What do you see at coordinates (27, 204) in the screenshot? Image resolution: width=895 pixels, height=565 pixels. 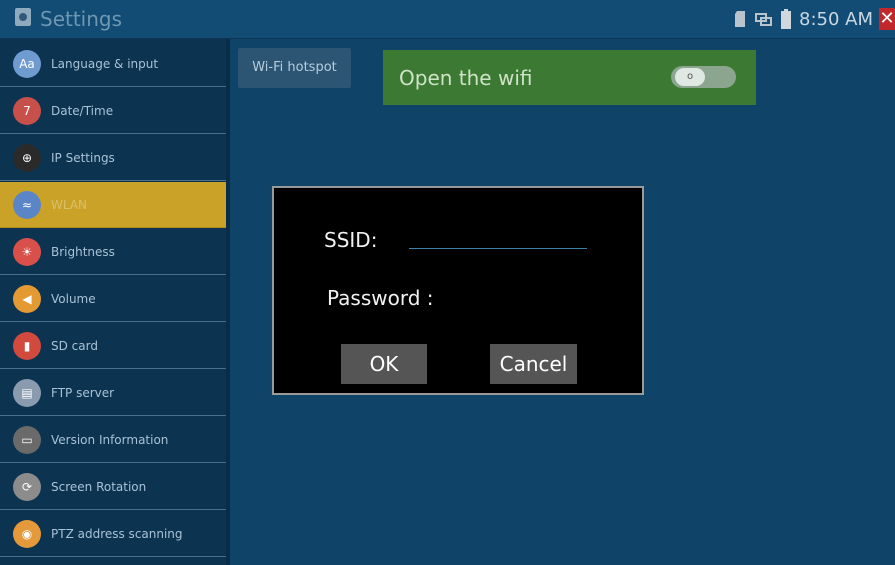 I see `wifi-icon: ≈` at bounding box center [27, 204].